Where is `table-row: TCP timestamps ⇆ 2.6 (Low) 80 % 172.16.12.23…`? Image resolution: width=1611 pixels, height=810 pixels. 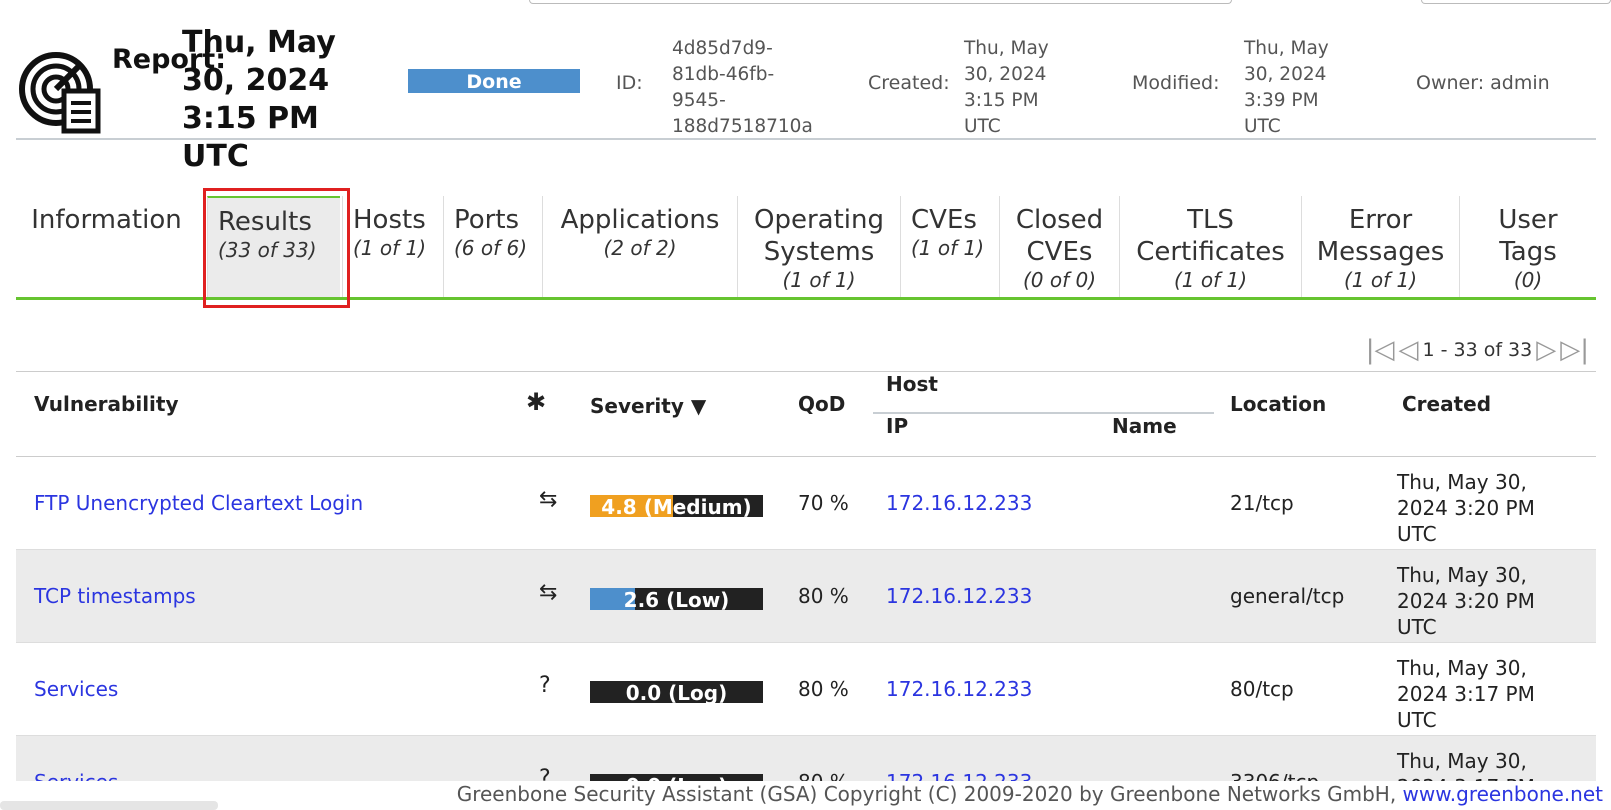
table-row: TCP timestamps ⇆ 2.6 (Low) 80 % 172.16.12.23… is located at coordinates (806, 596).